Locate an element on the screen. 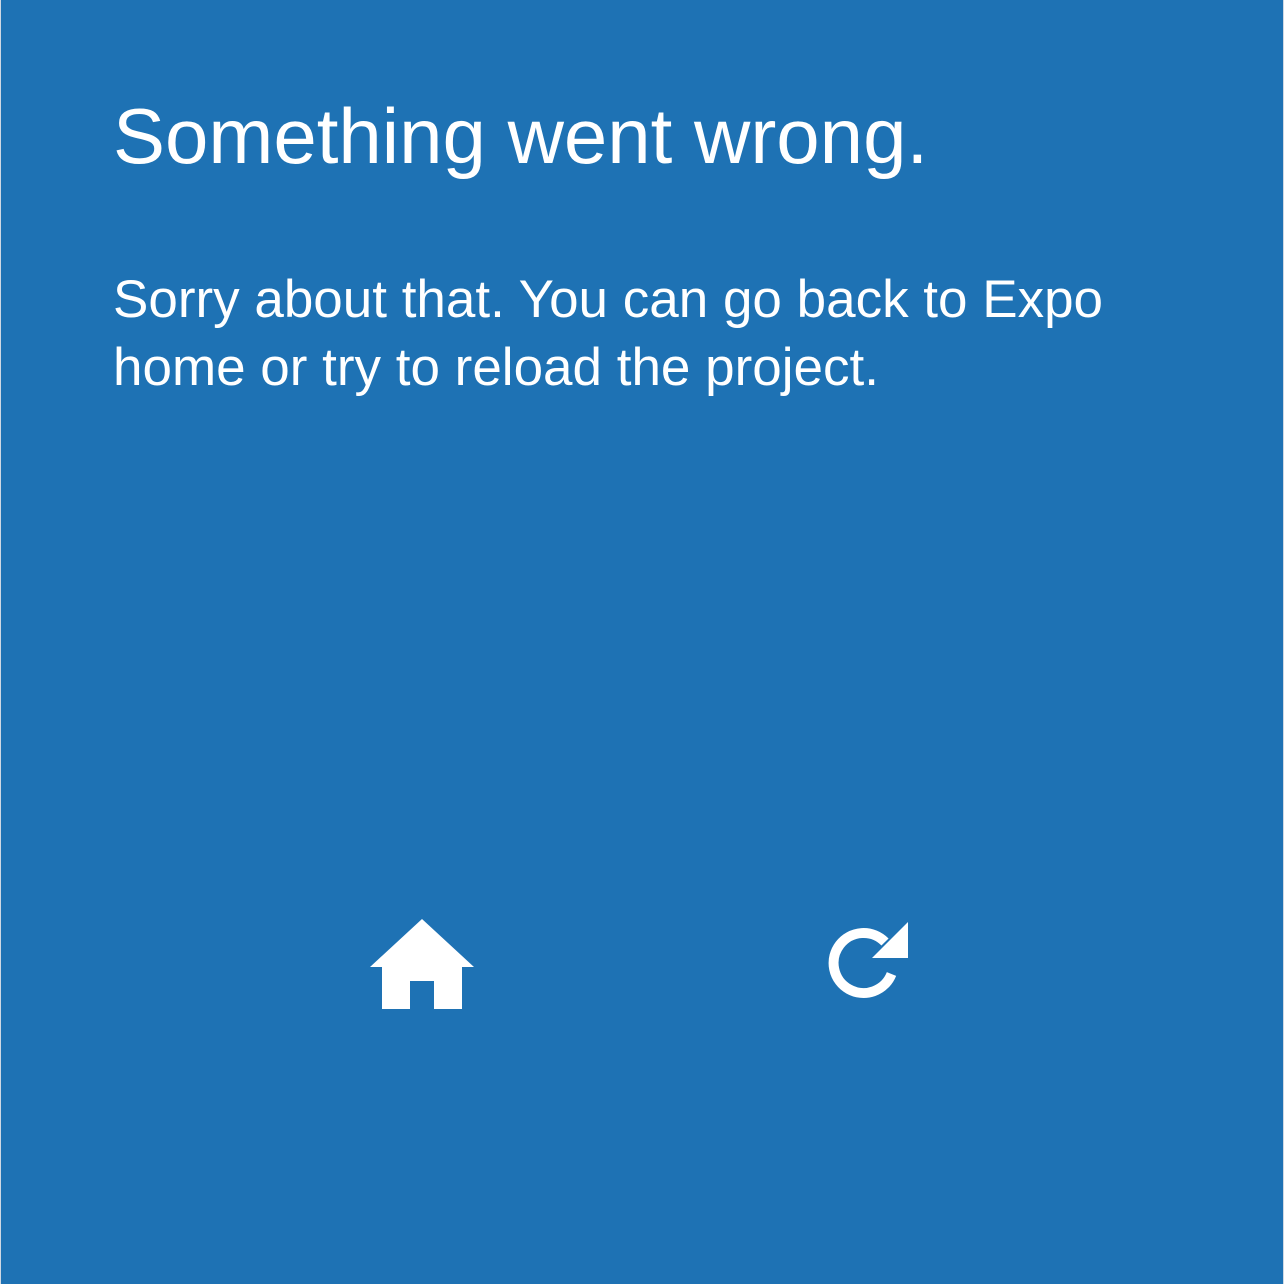  reload-button is located at coordinates (864, 964).